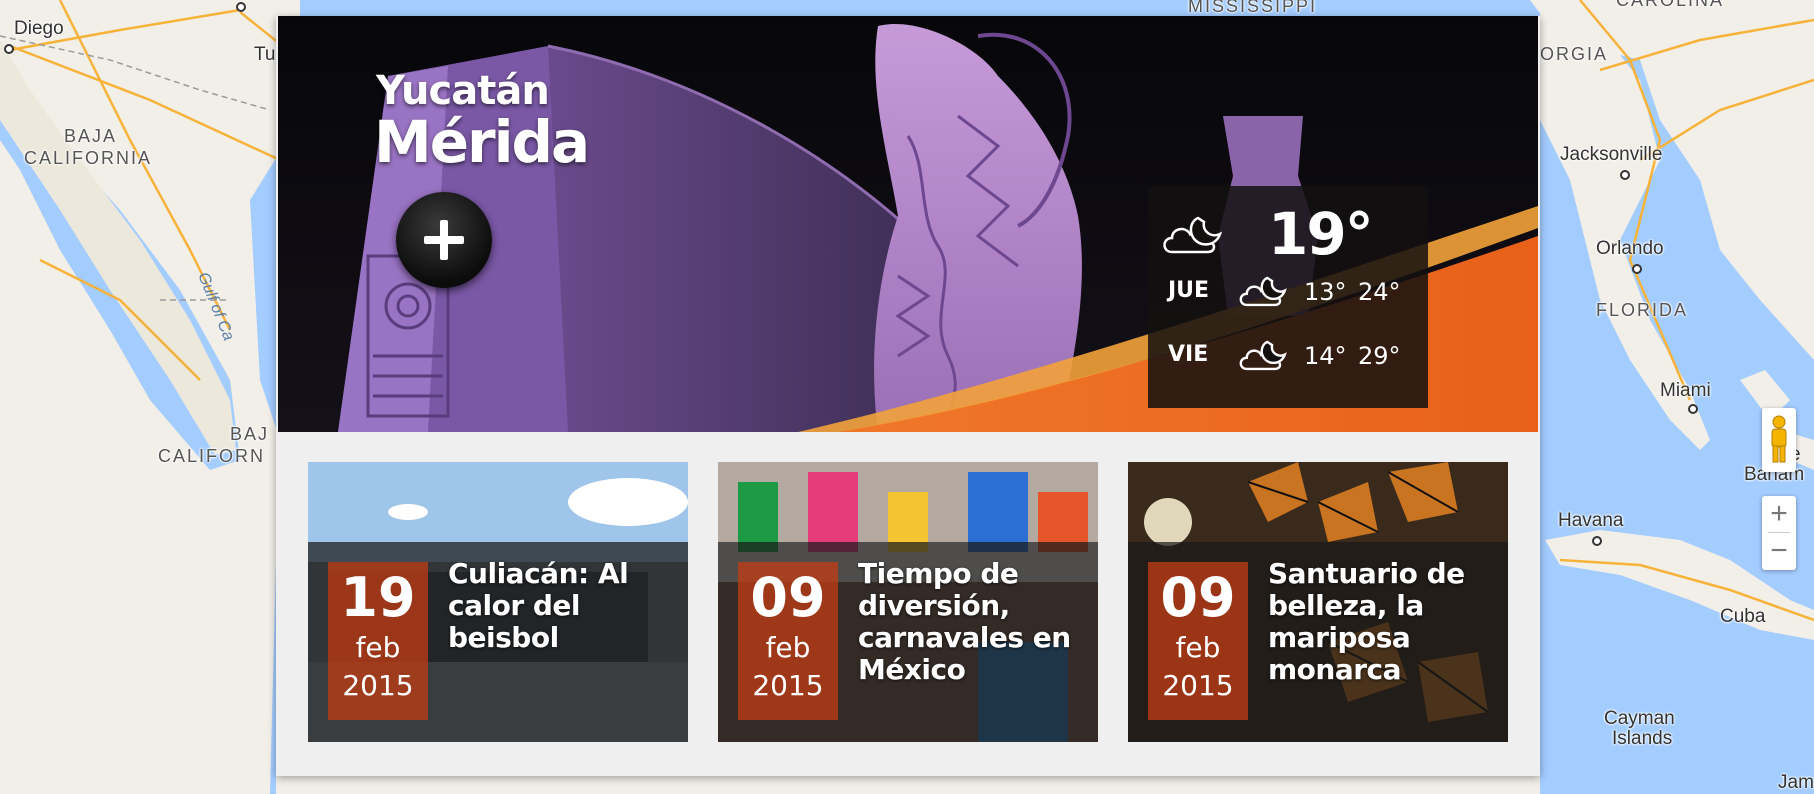 This screenshot has height=794, width=1814. What do you see at coordinates (378, 597) in the screenshot?
I see `date-day: 19` at bounding box center [378, 597].